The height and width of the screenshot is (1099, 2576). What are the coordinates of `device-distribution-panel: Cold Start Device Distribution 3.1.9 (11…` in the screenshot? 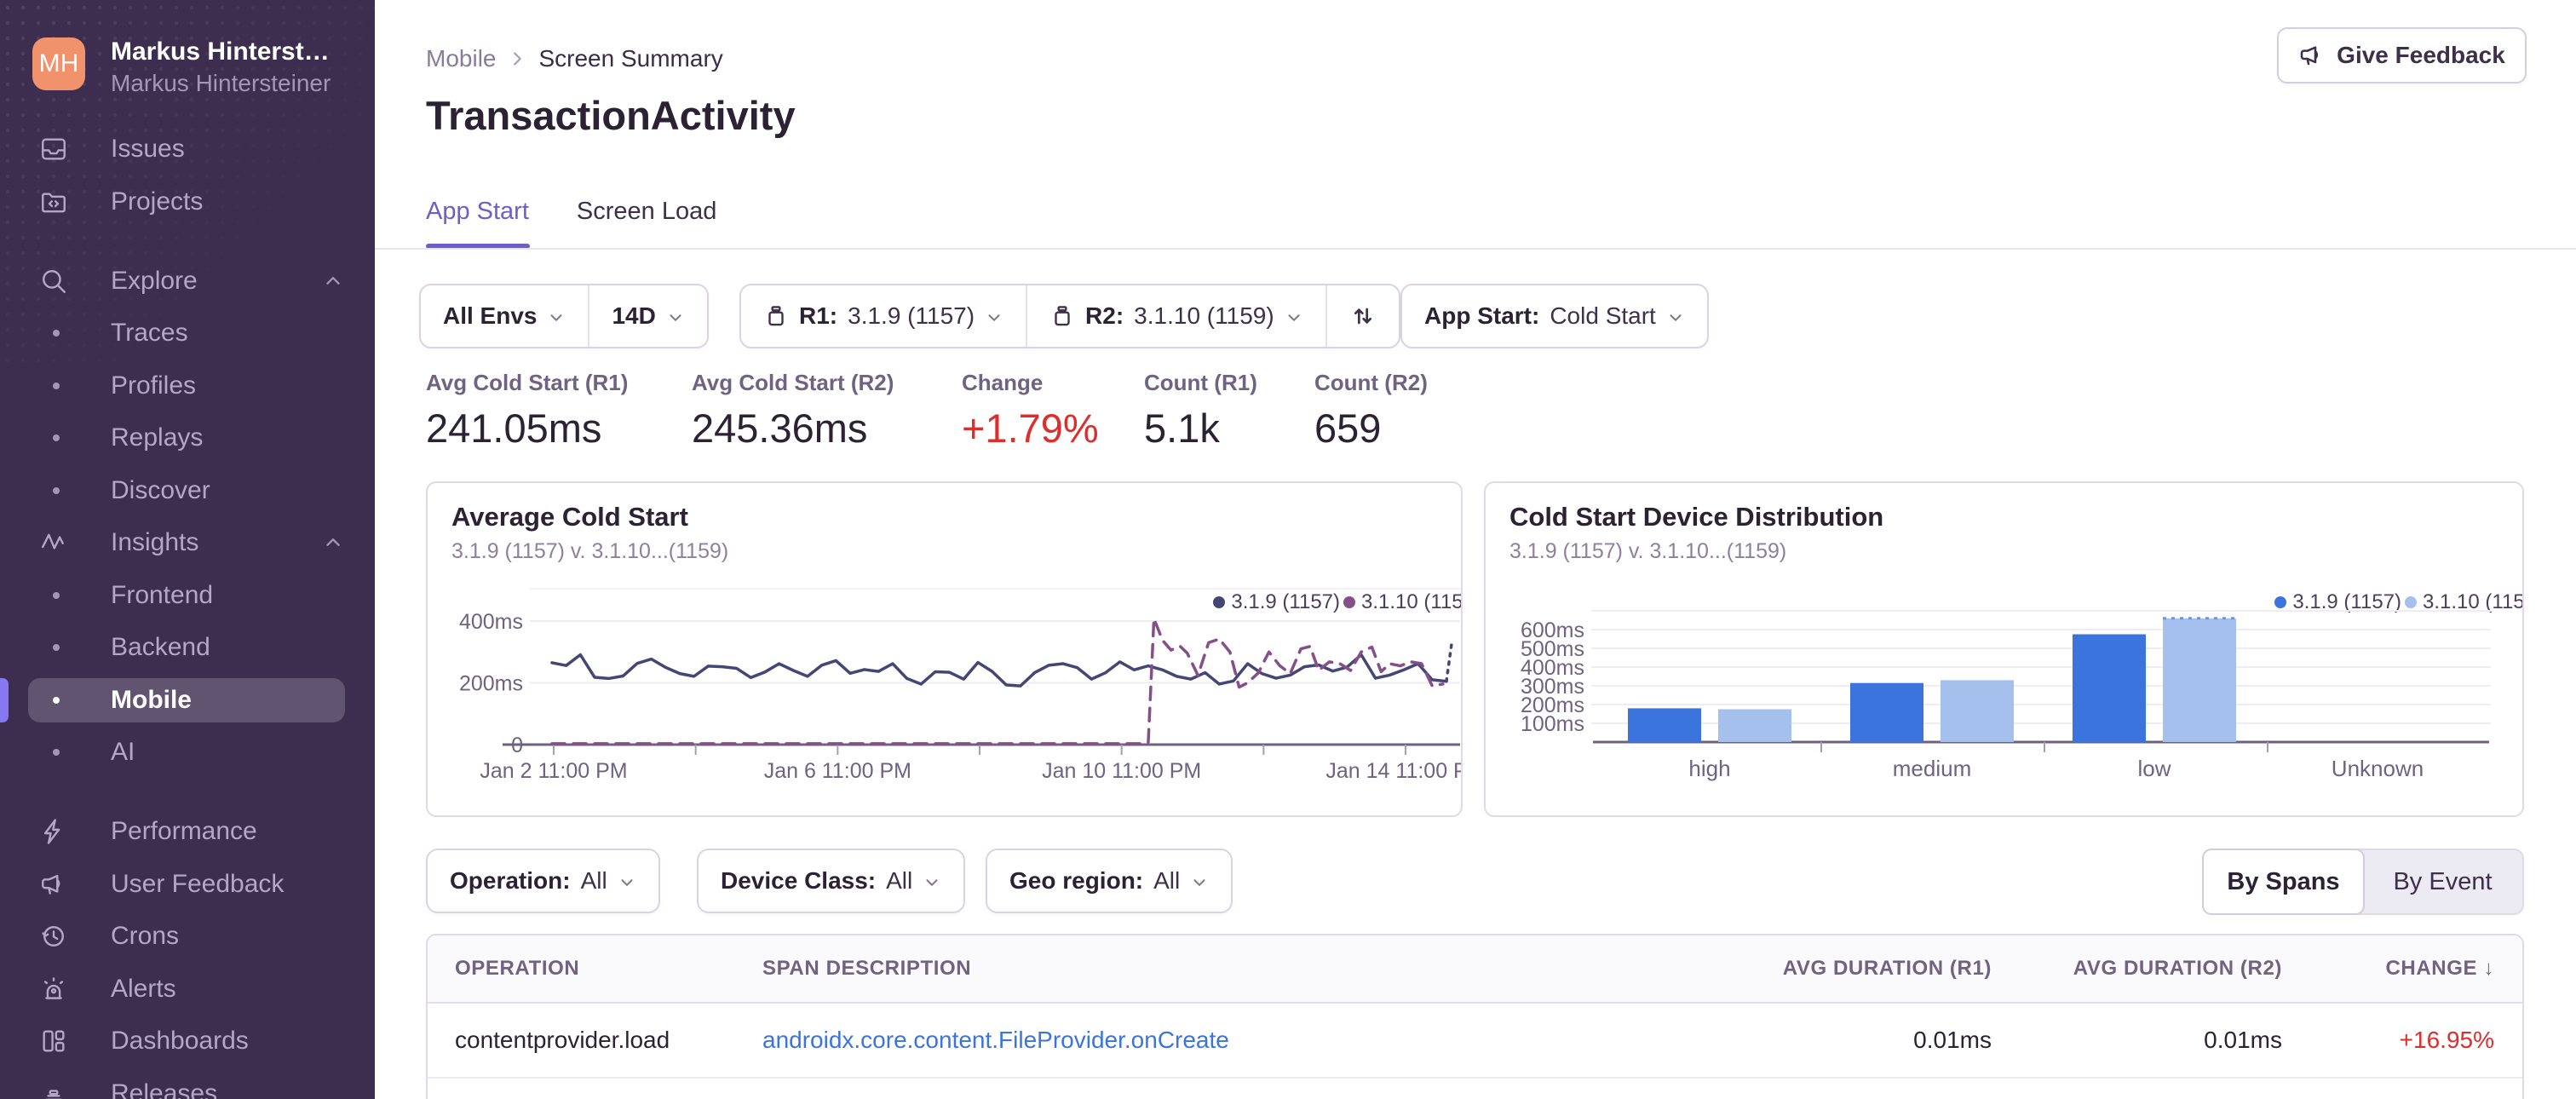 It's located at (2004, 649).